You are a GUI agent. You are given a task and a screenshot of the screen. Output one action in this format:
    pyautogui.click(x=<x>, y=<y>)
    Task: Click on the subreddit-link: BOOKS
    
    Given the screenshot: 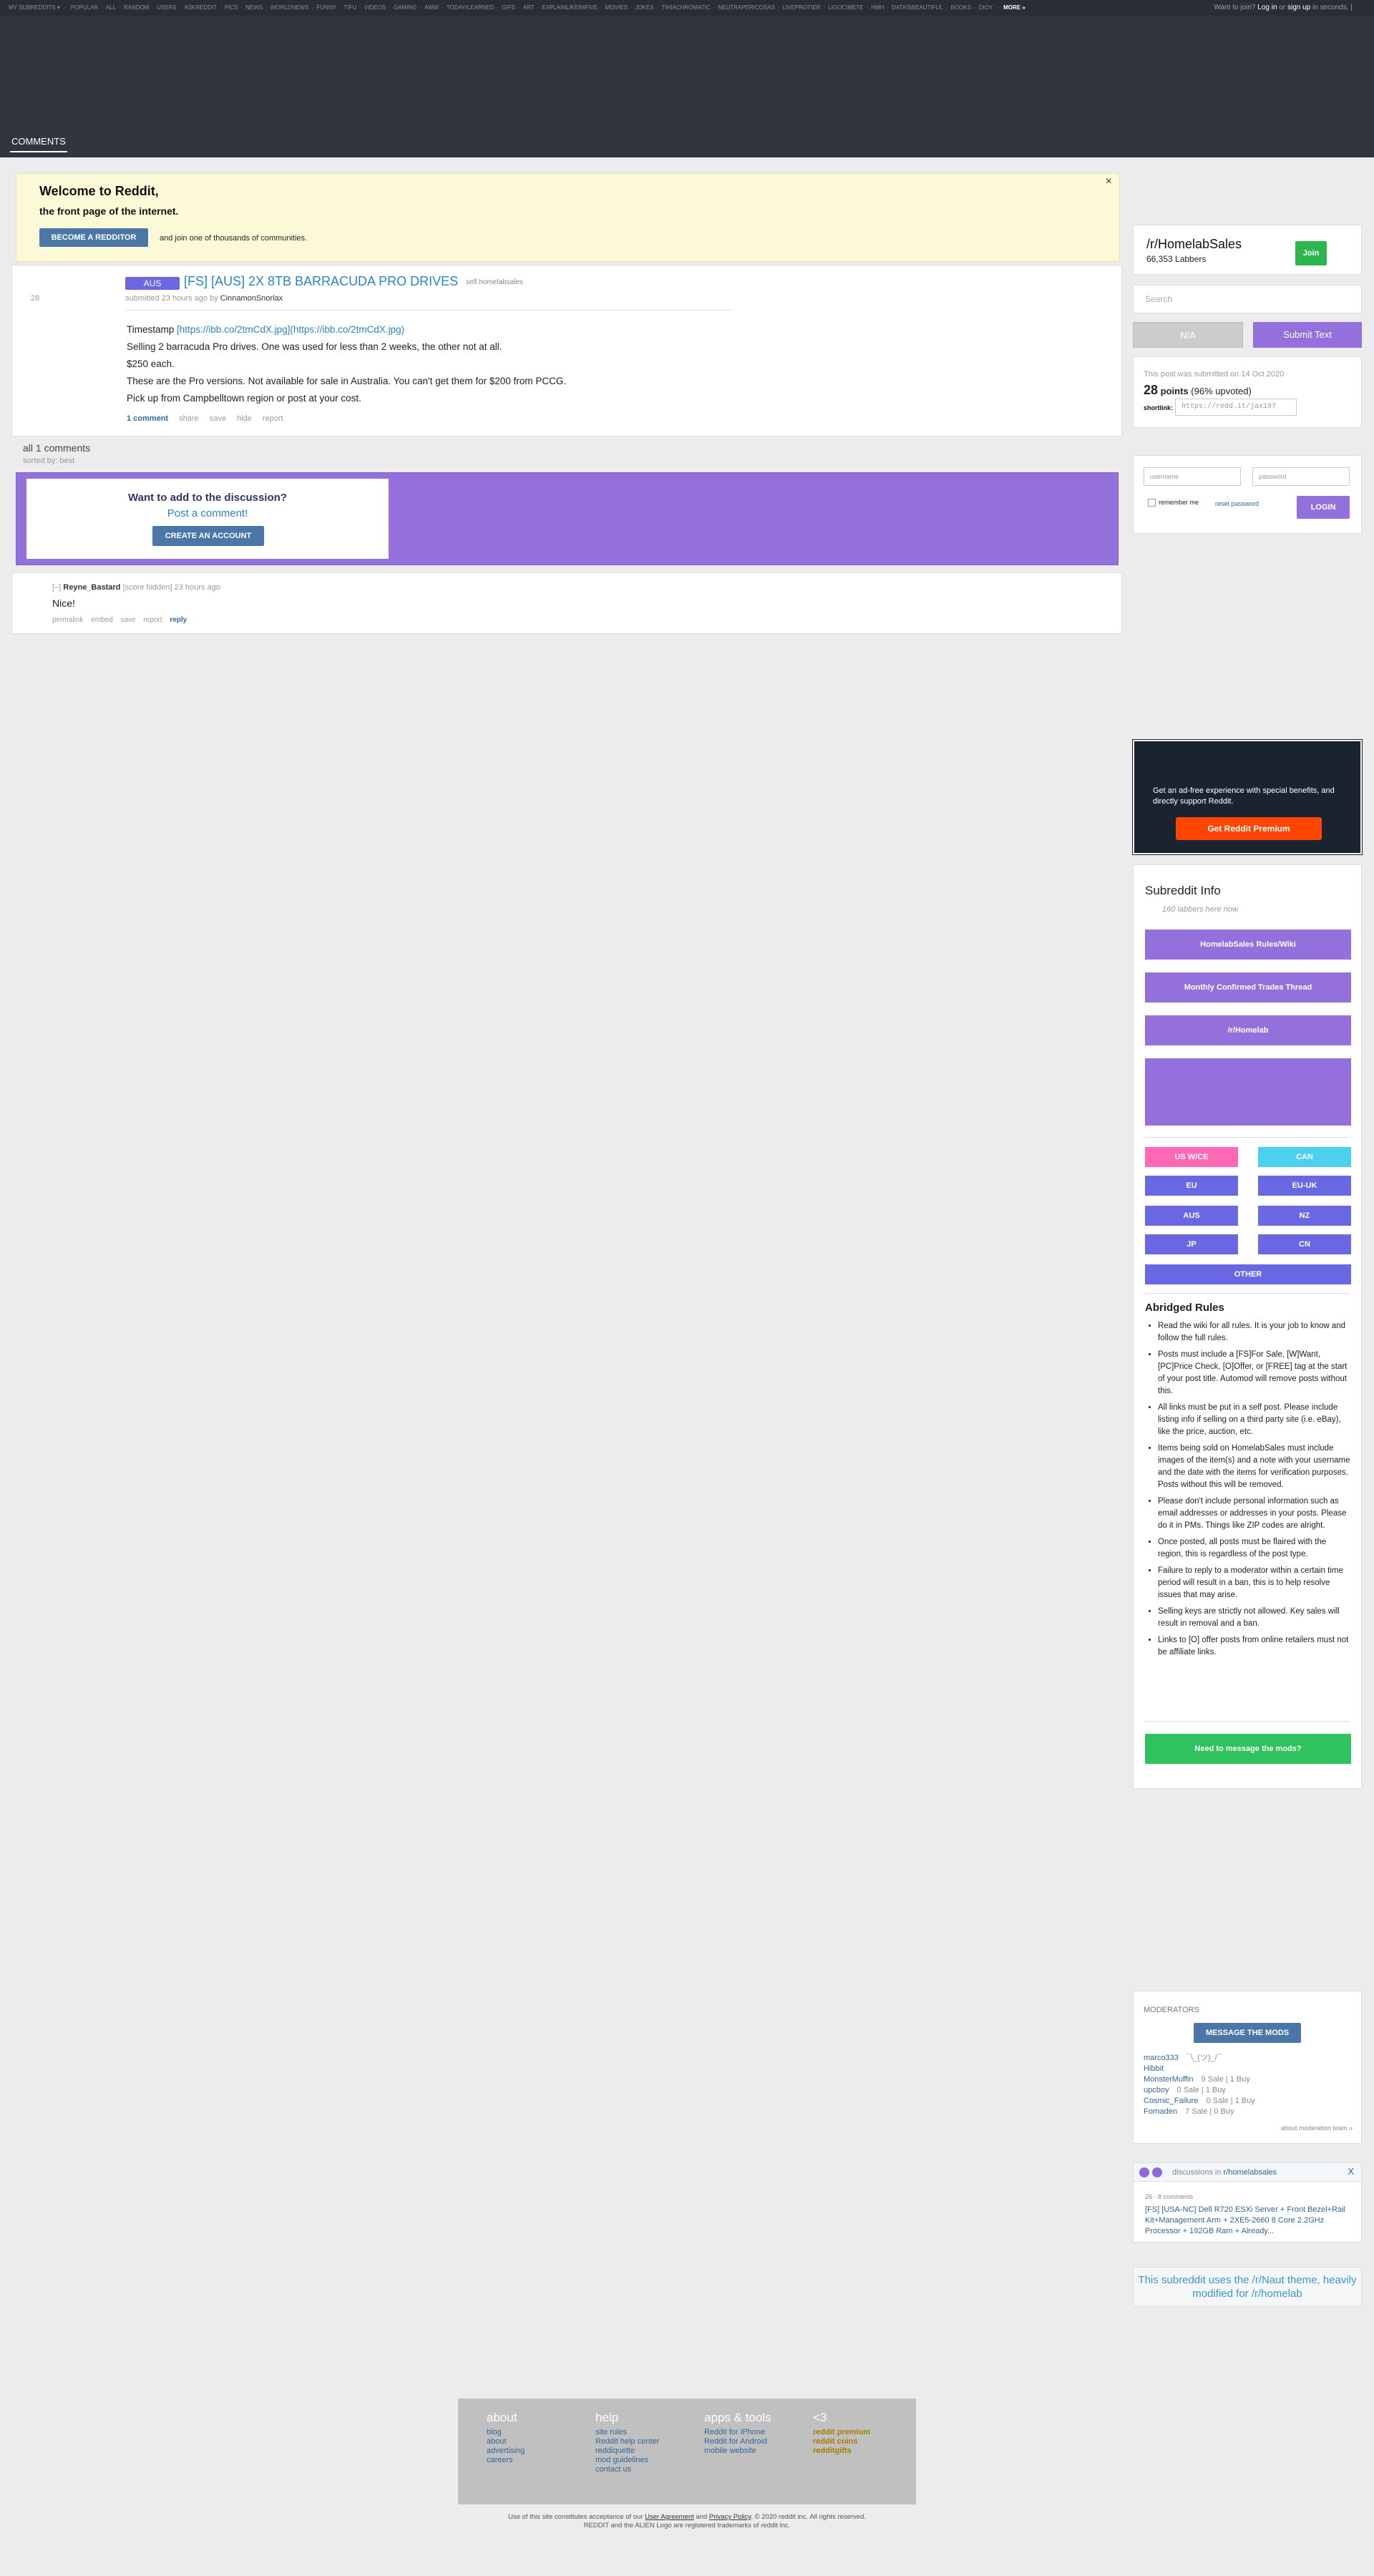 What is the action you would take?
    pyautogui.click(x=960, y=7)
    